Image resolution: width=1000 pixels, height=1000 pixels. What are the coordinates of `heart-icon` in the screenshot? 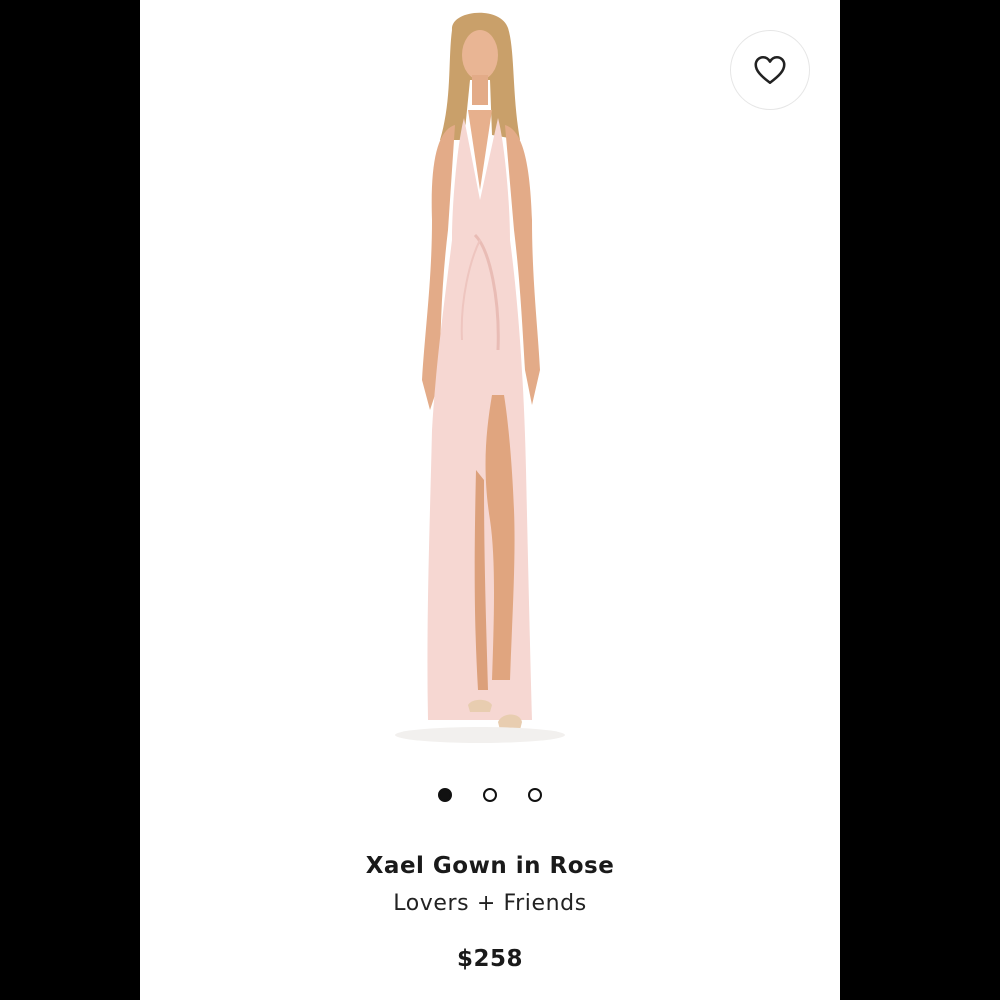 It's located at (770, 70).